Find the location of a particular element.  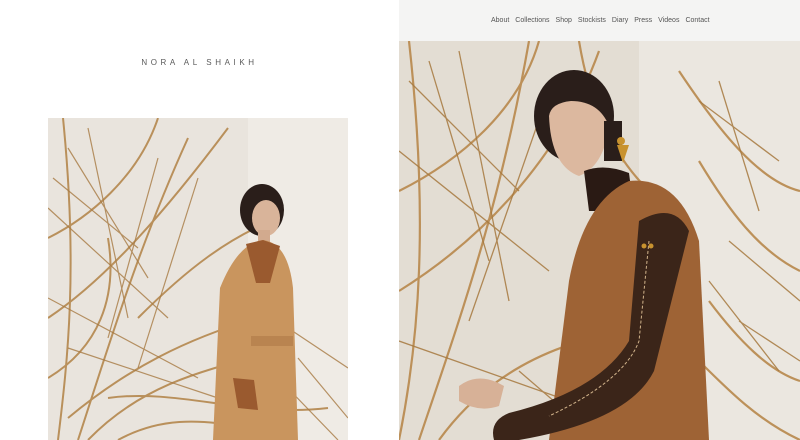

nav-item-videos: Videos is located at coordinates (668, 20).